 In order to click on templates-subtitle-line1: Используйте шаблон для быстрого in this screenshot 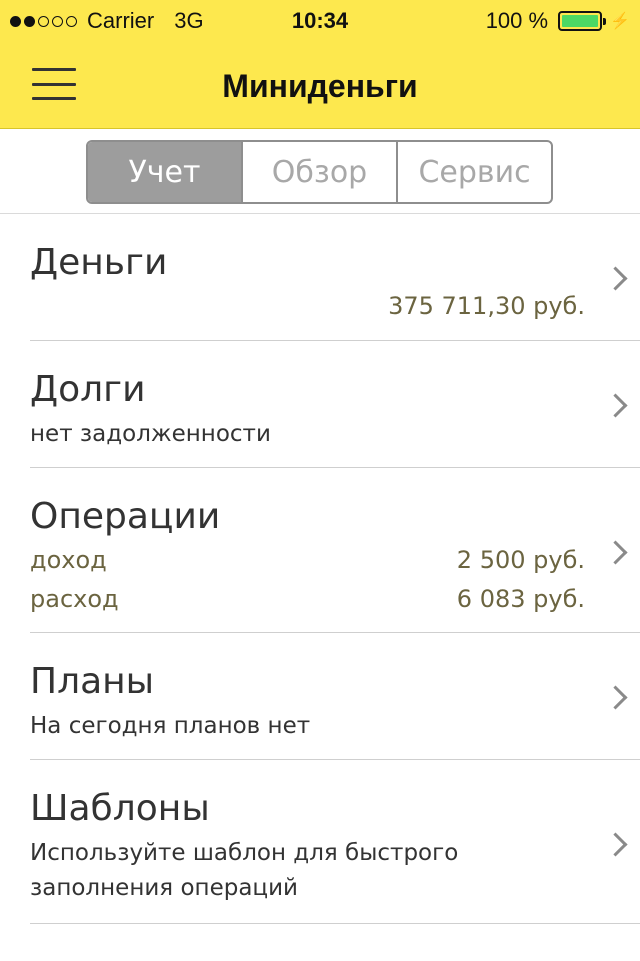, I will do `click(244, 853)`.